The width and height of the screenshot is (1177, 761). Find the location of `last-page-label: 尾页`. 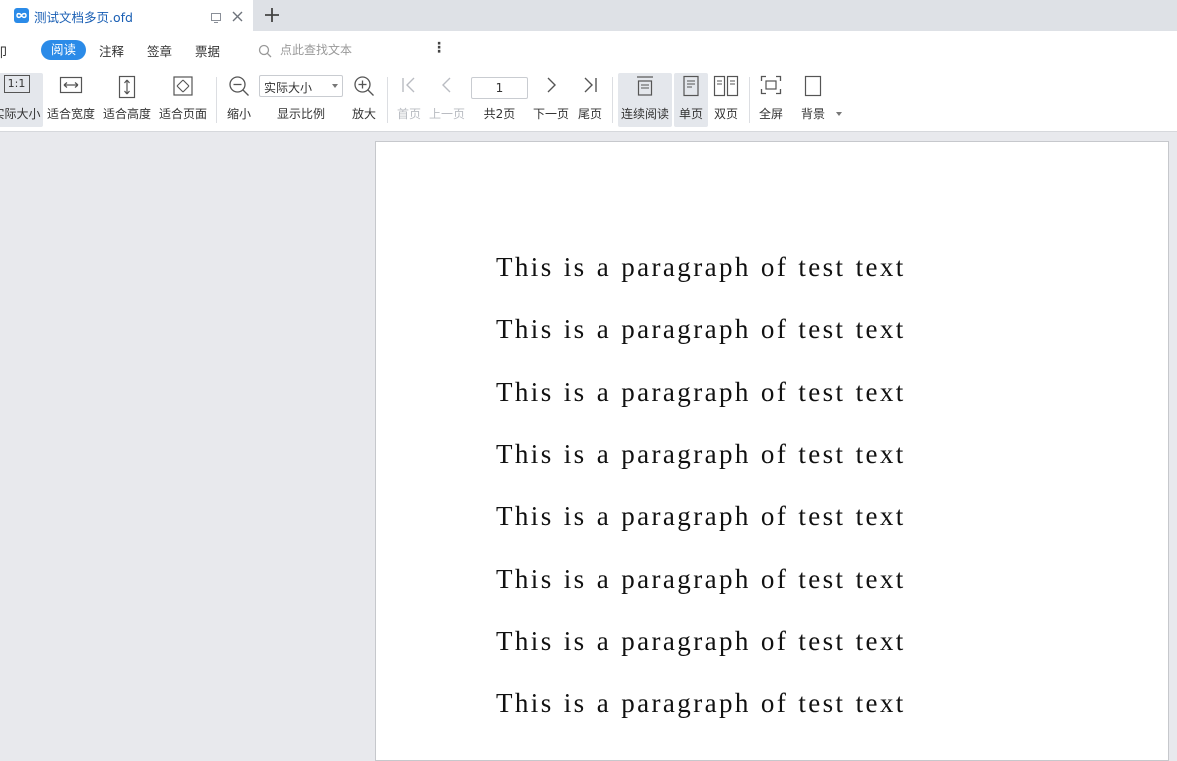

last-page-label: 尾页 is located at coordinates (589, 114).